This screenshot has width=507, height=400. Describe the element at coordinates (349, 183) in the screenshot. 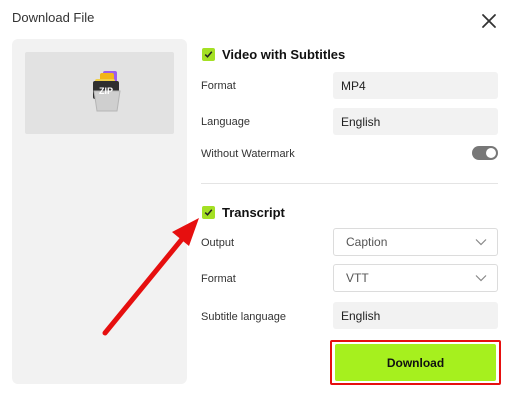

I see `section-divider` at that location.